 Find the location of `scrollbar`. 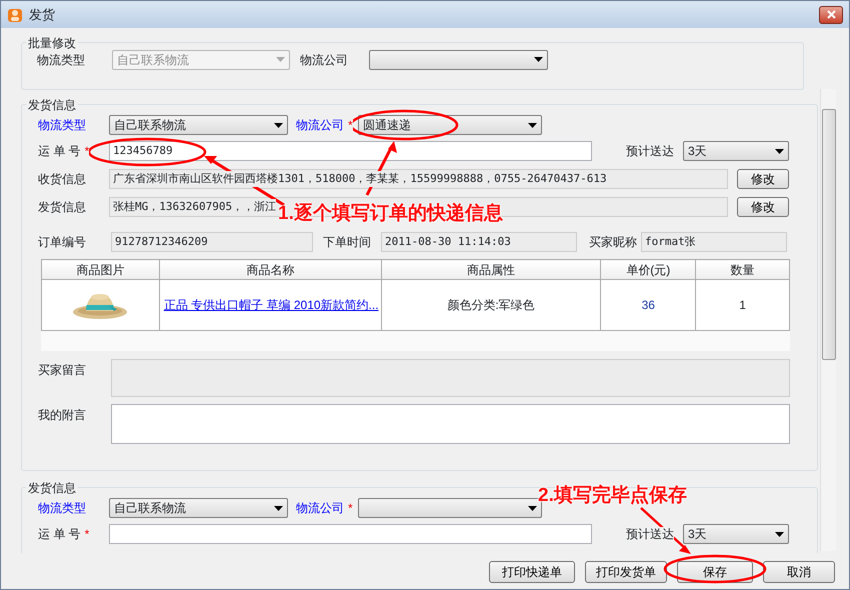

scrollbar is located at coordinates (828, 320).